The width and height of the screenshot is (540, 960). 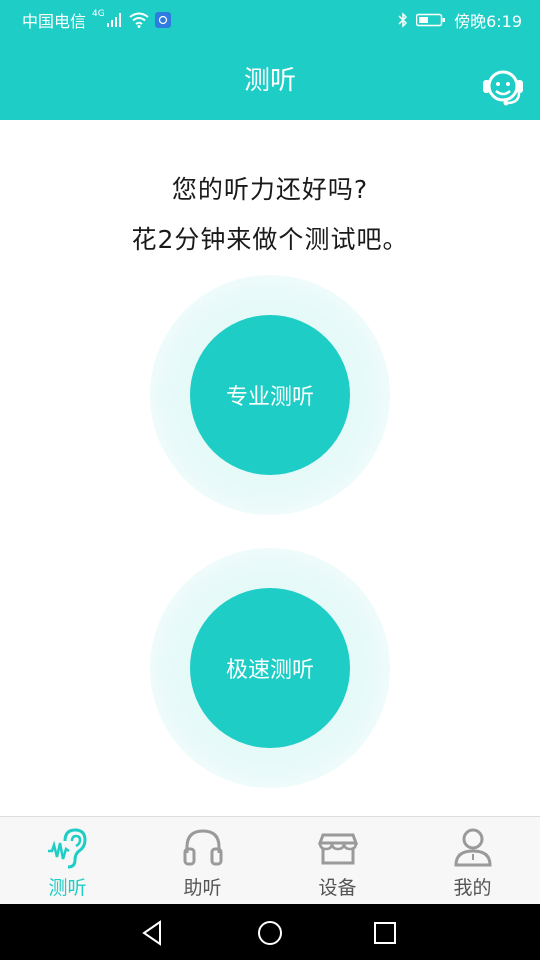 I want to click on page-title: 测听, so click(x=269, y=81).